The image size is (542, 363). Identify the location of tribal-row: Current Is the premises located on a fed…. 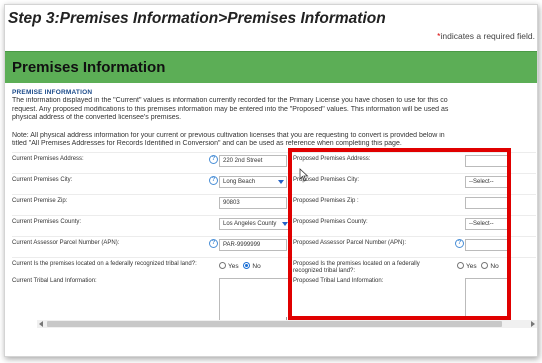
(274, 266).